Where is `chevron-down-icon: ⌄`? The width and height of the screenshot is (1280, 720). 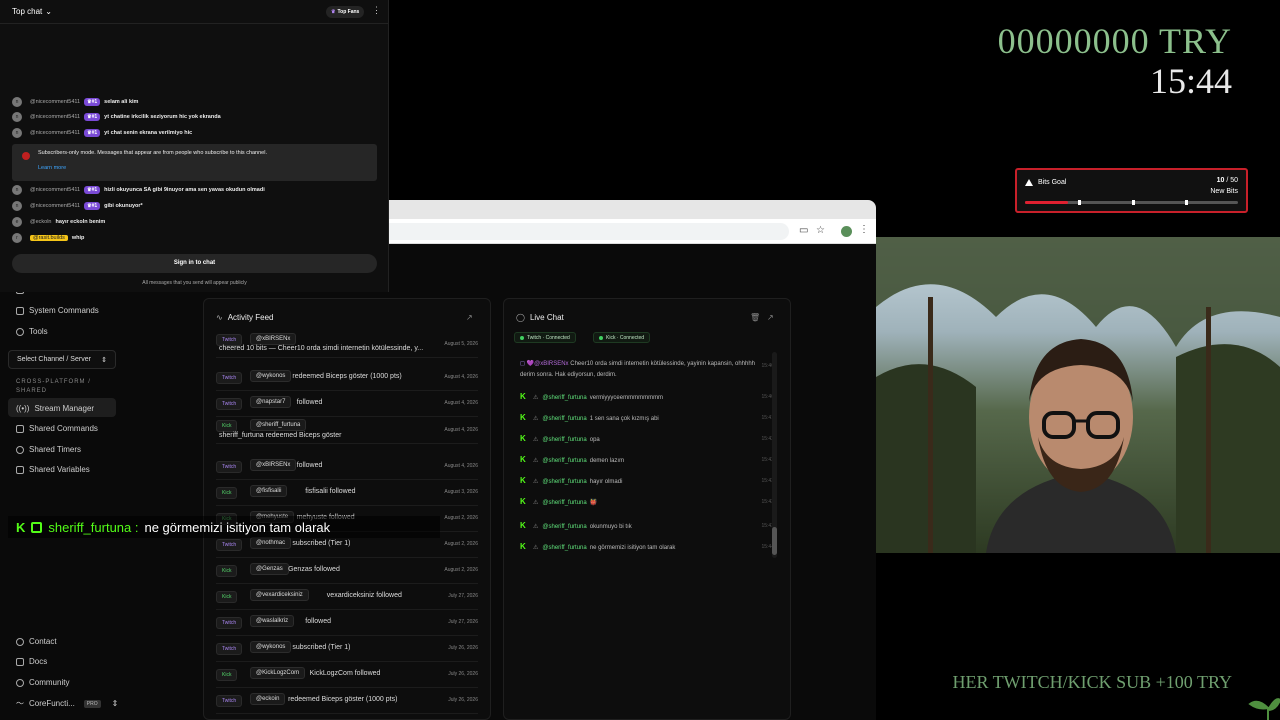 chevron-down-icon: ⌄ is located at coordinates (48, 11).